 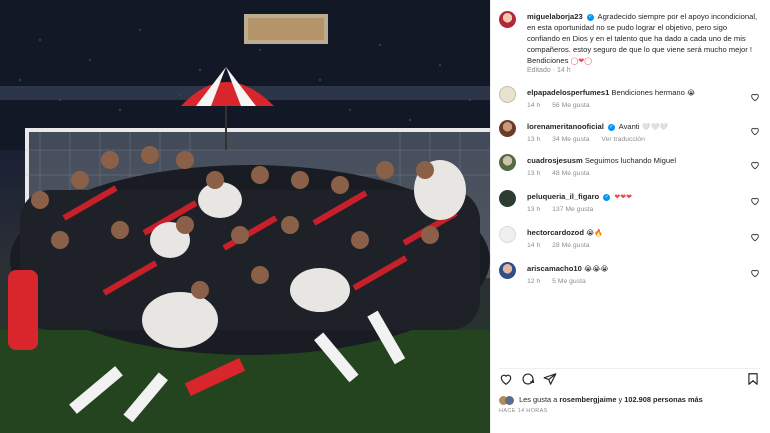 What do you see at coordinates (539, 70) in the screenshot?
I see `edited-label: Editado` at bounding box center [539, 70].